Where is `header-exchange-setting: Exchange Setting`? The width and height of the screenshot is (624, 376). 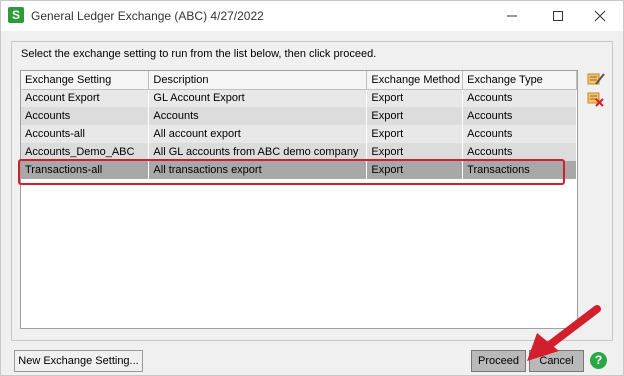
header-exchange-setting: Exchange Setting is located at coordinates (85, 80).